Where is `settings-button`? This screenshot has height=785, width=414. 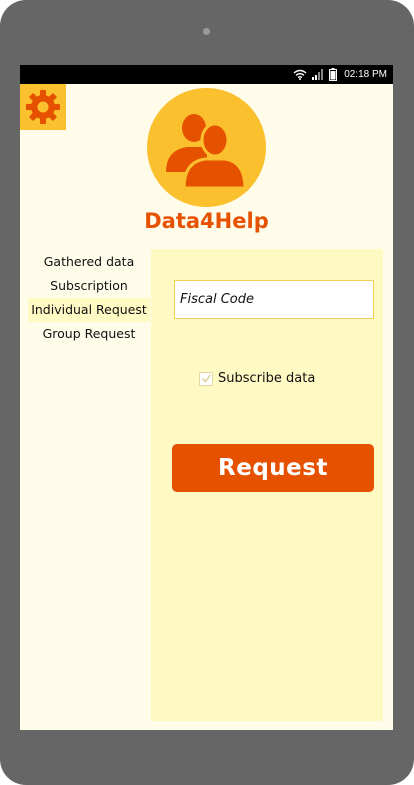
settings-button is located at coordinates (43, 107).